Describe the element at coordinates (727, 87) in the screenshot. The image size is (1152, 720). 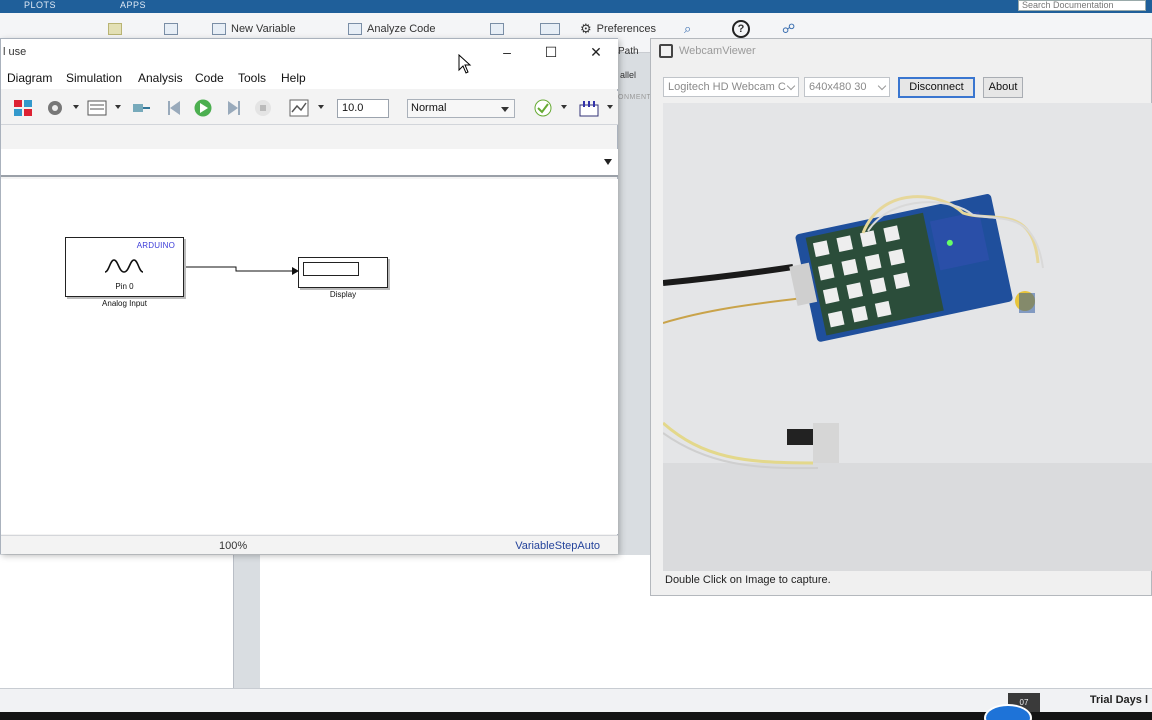
I see `camera-select-value: Logitech HD Webcam C` at that location.